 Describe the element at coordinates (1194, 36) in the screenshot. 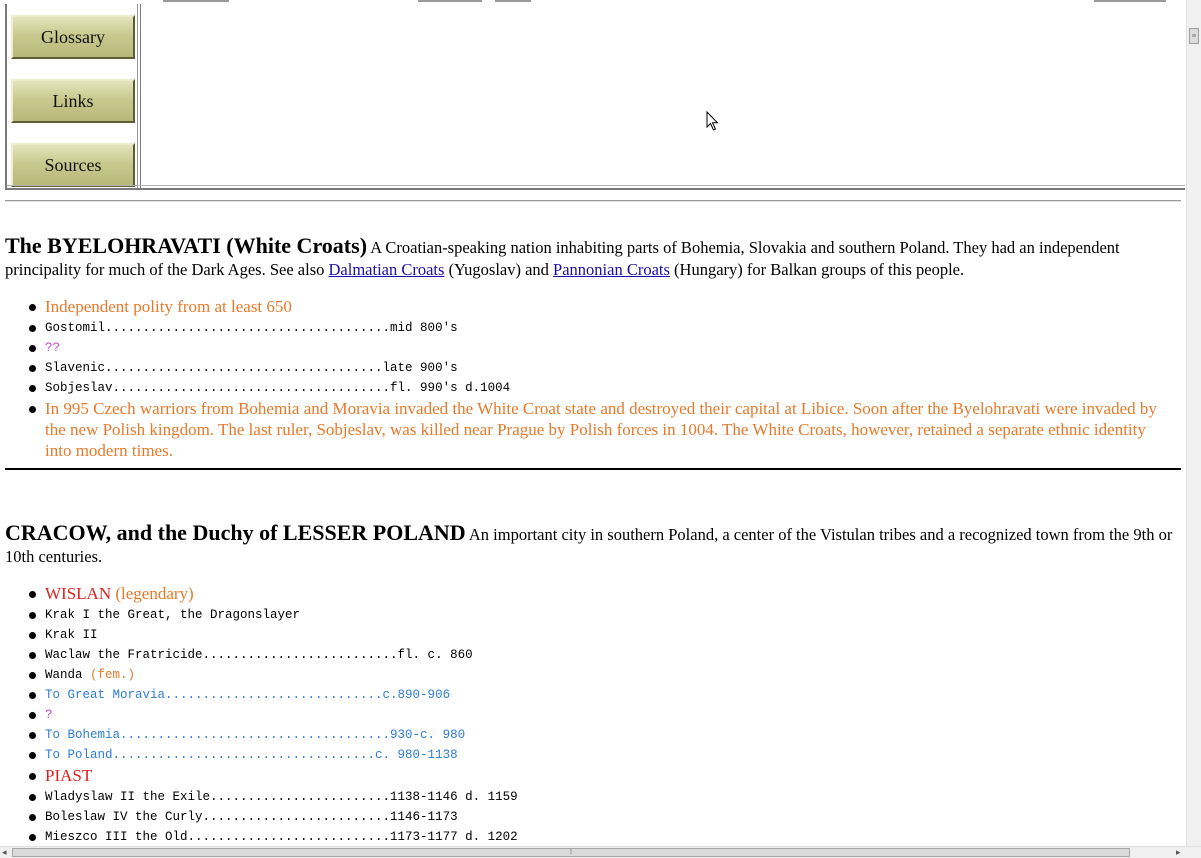

I see `scrollbar-grip-icon: ≡` at that location.